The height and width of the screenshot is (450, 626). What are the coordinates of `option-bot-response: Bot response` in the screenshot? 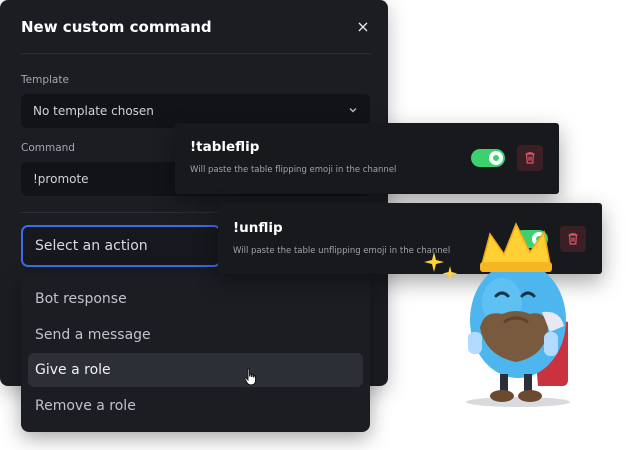 It's located at (195, 299).